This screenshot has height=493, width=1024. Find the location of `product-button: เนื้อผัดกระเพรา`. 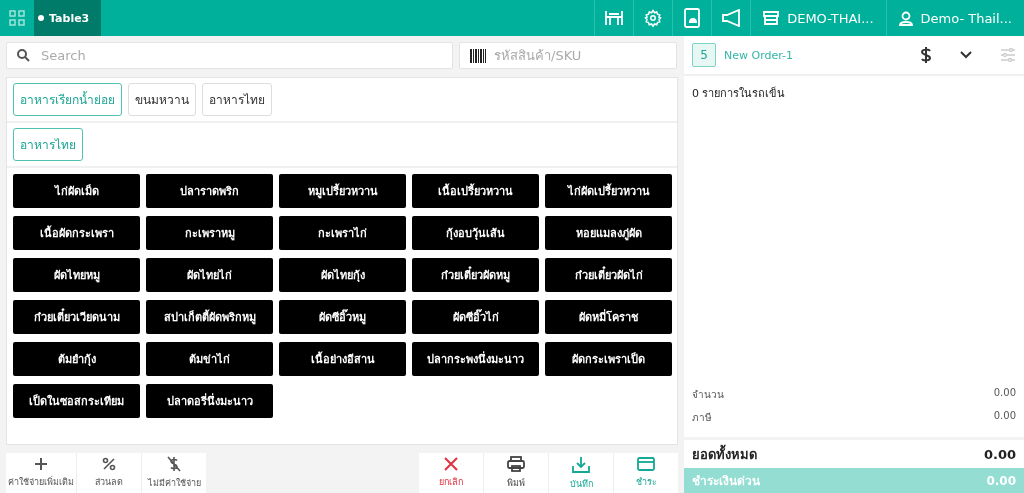

product-button: เนื้อผัดกระเพรา is located at coordinates (76, 233).